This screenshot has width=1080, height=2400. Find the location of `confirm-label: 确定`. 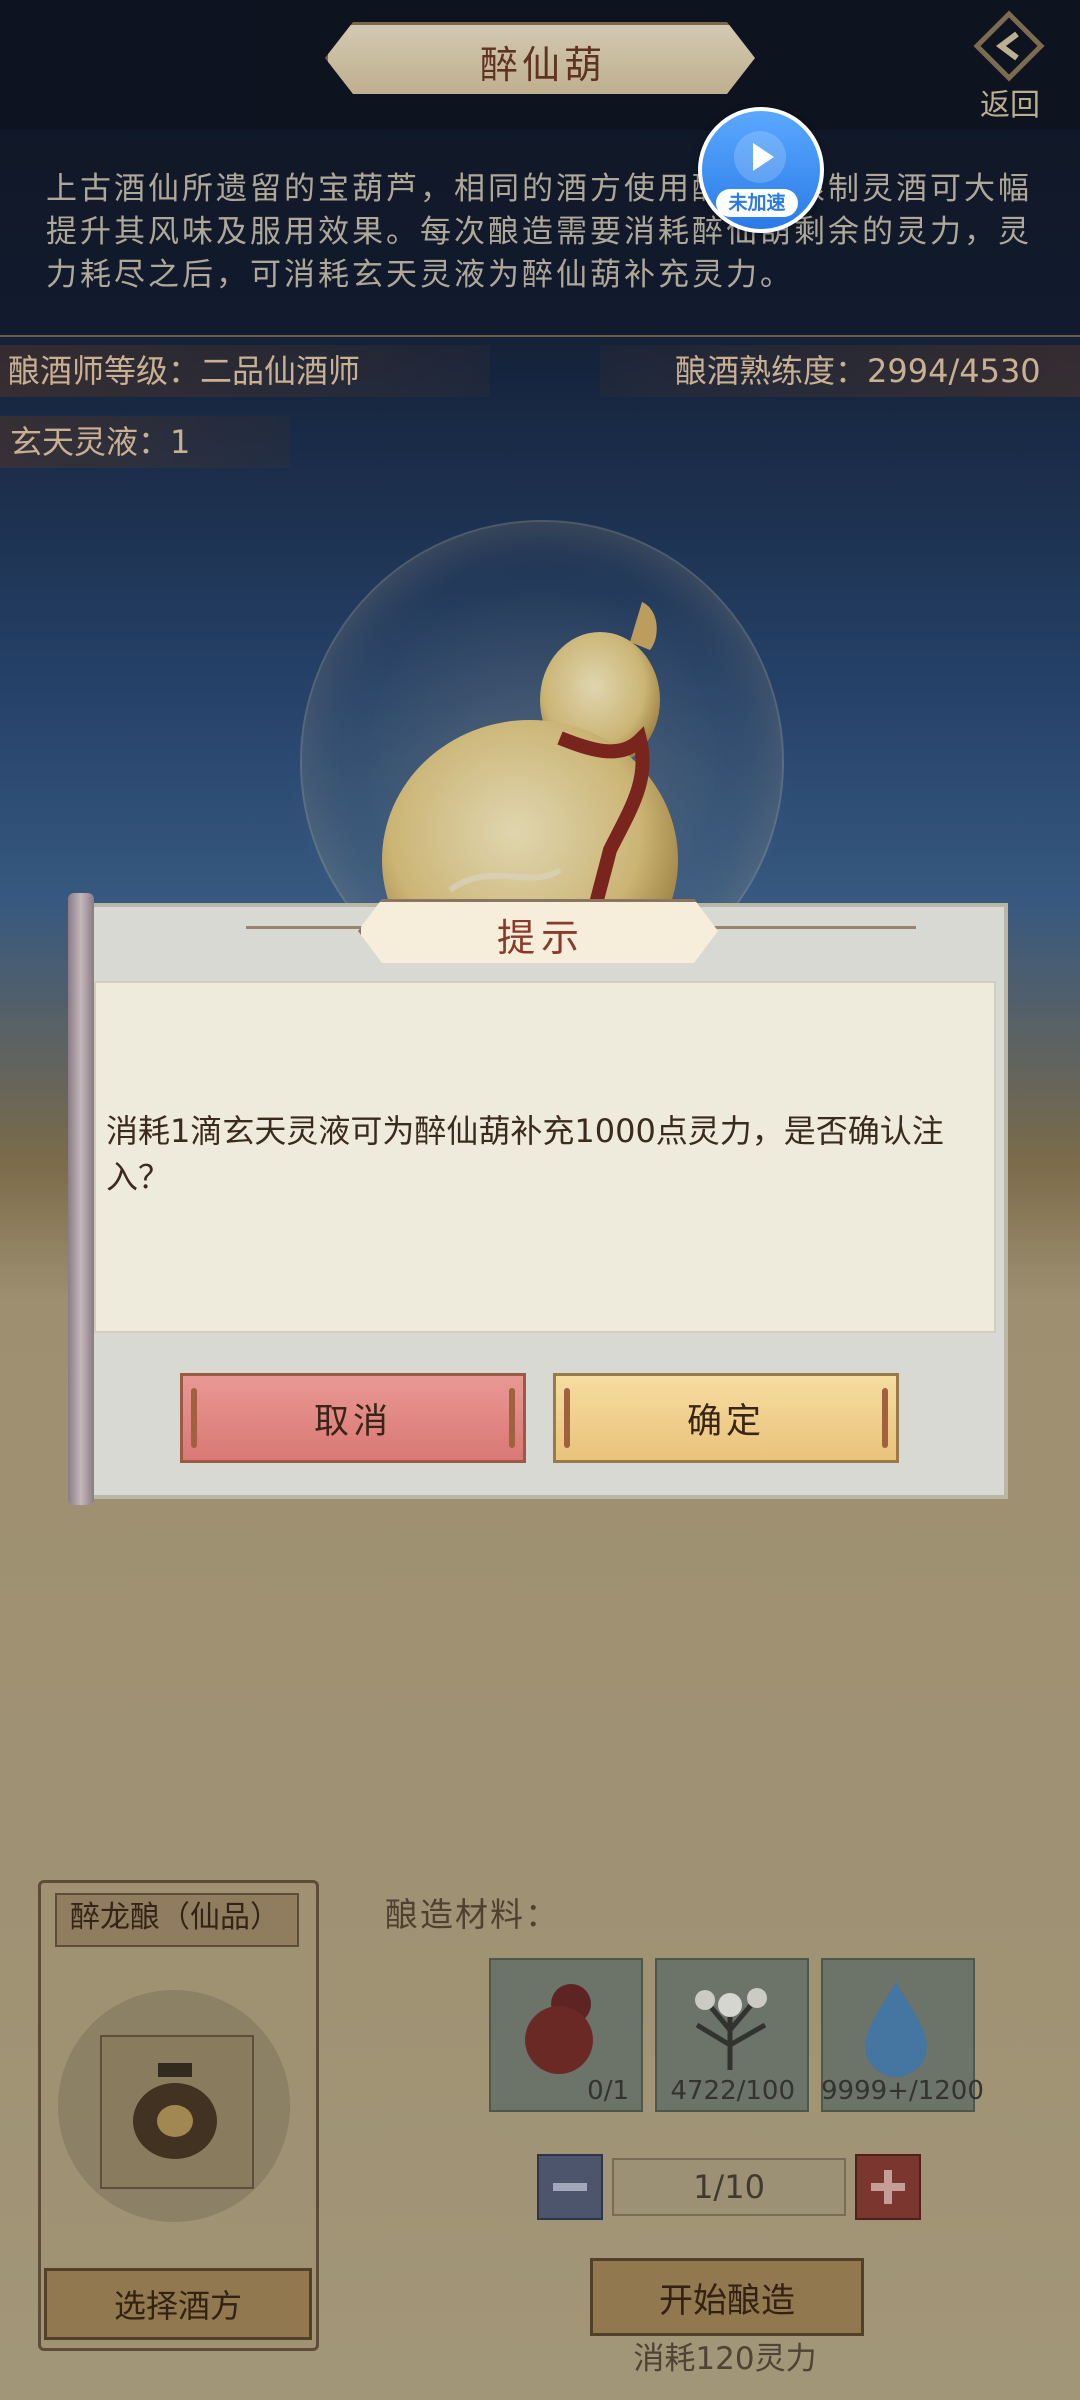

confirm-label: 确定 is located at coordinates (725, 1421).